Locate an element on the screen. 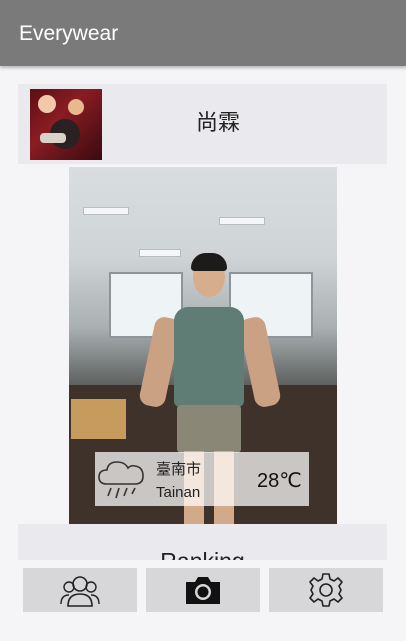 The width and height of the screenshot is (406, 641). cardboard-box is located at coordinates (98, 419).